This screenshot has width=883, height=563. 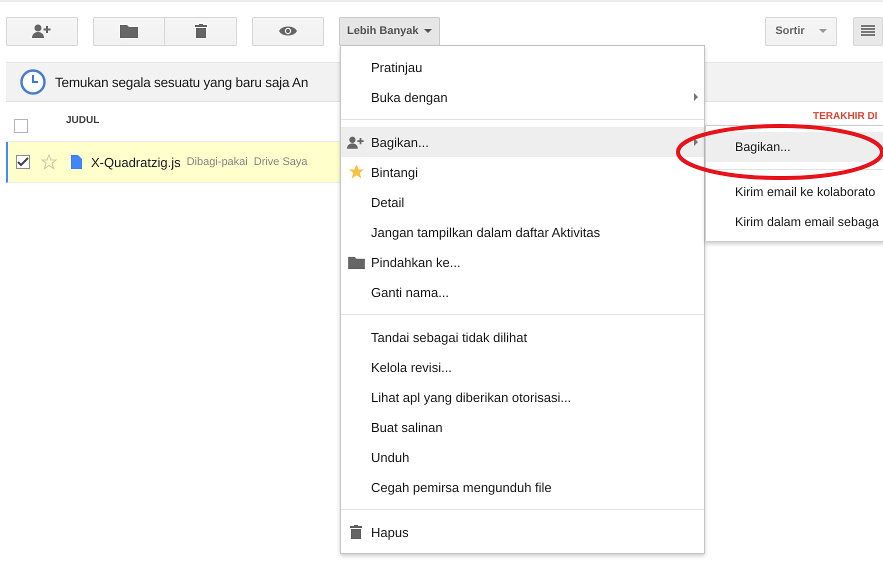 What do you see at coordinates (389, 31) in the screenshot?
I see `more-button: Lebih Banyak` at bounding box center [389, 31].